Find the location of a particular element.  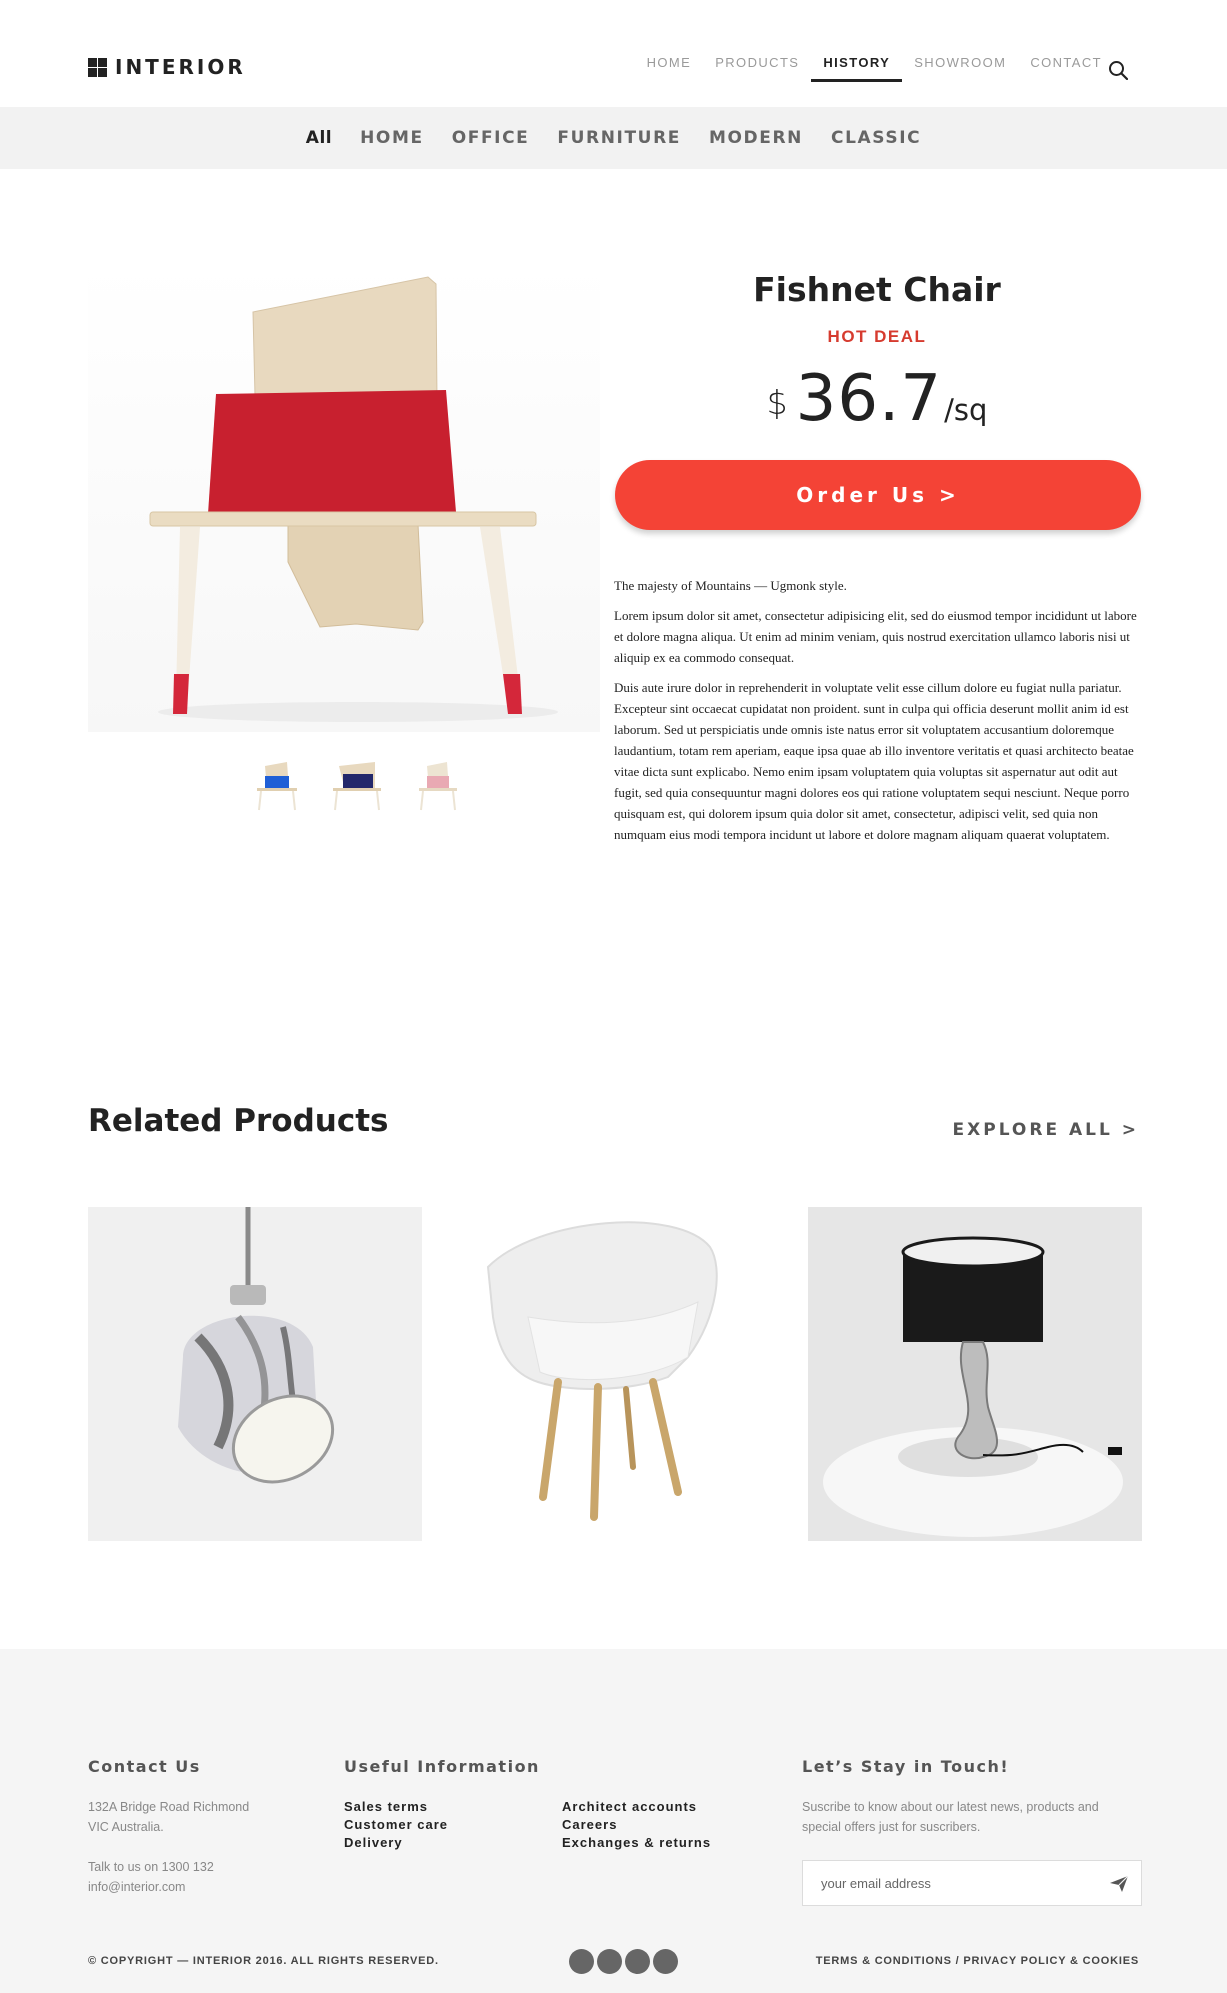

price-amount: 36.7 is located at coordinates (869, 399).